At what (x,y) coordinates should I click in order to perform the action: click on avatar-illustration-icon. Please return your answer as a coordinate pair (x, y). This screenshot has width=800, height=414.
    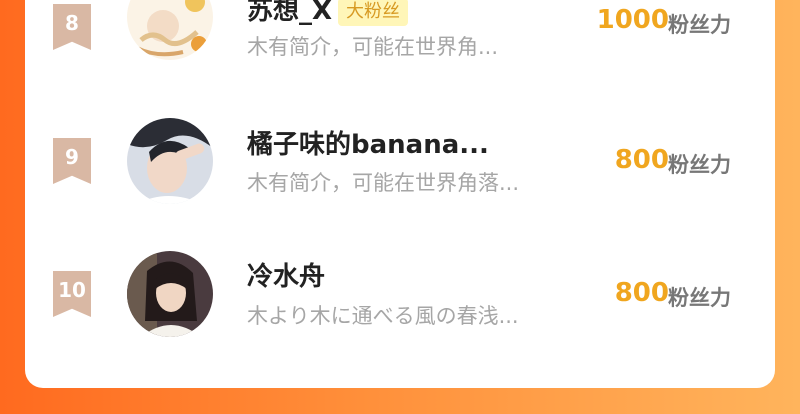
    Looking at the image, I should click on (170, 30).